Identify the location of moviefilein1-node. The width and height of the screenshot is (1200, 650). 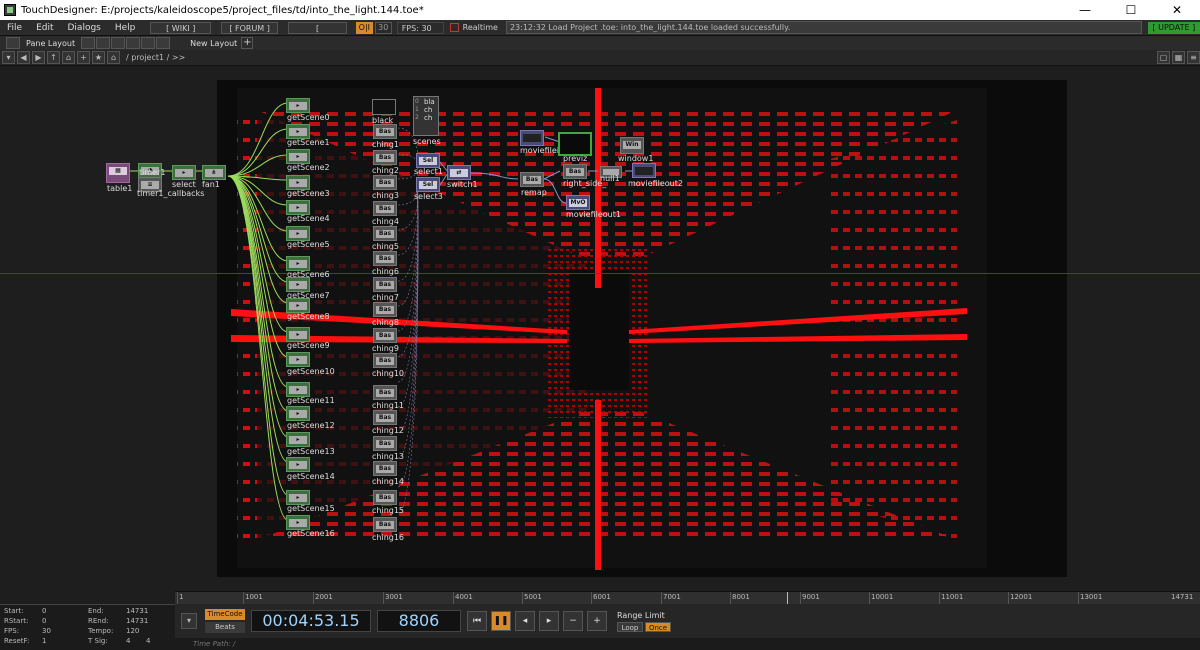
(532, 138).